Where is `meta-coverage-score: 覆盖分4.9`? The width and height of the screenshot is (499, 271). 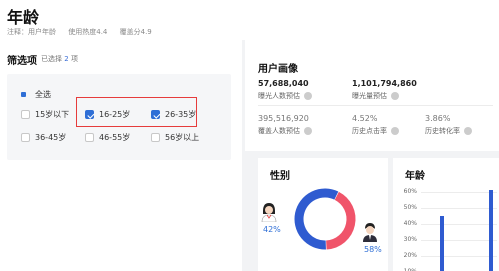
meta-coverage-score: 覆盖分4.9 is located at coordinates (135, 32).